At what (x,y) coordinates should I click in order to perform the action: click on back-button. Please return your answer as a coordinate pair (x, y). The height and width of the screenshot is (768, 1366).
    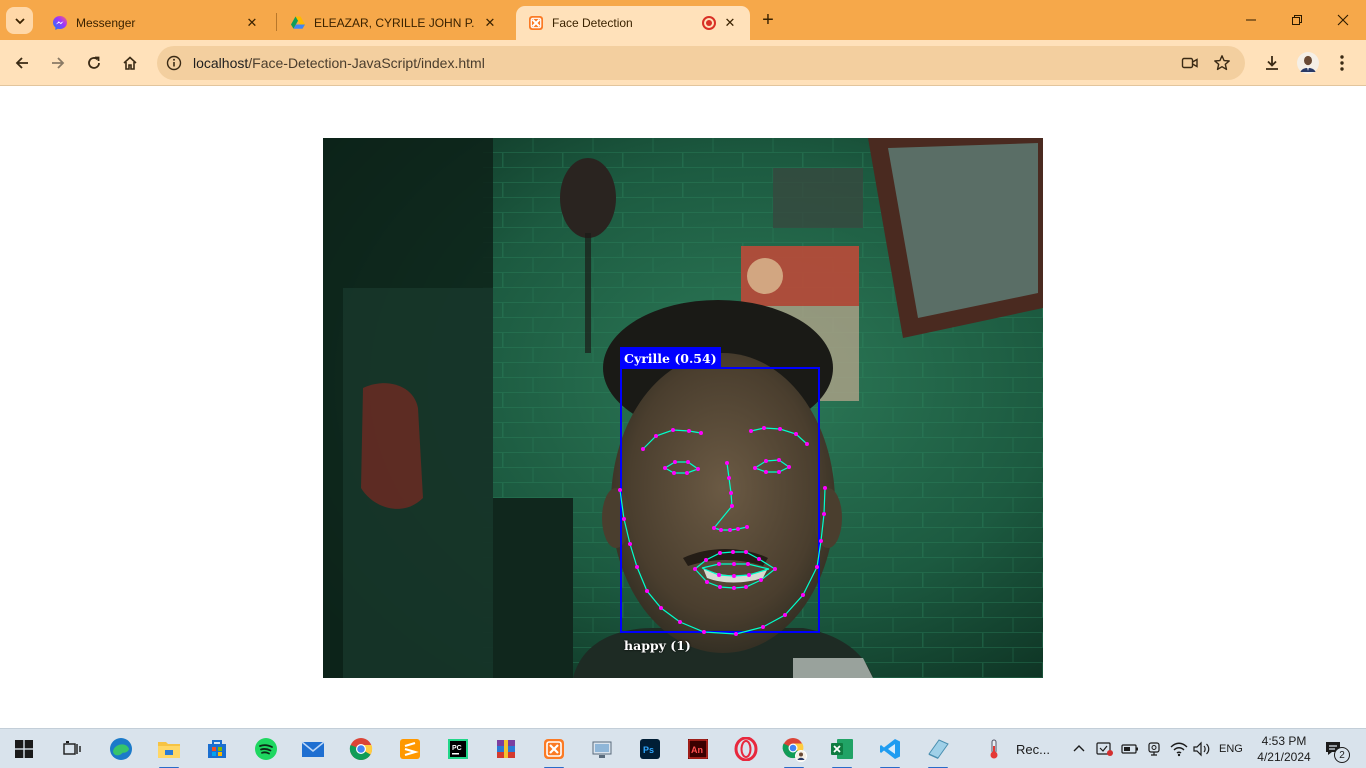
    Looking at the image, I should click on (22, 63).